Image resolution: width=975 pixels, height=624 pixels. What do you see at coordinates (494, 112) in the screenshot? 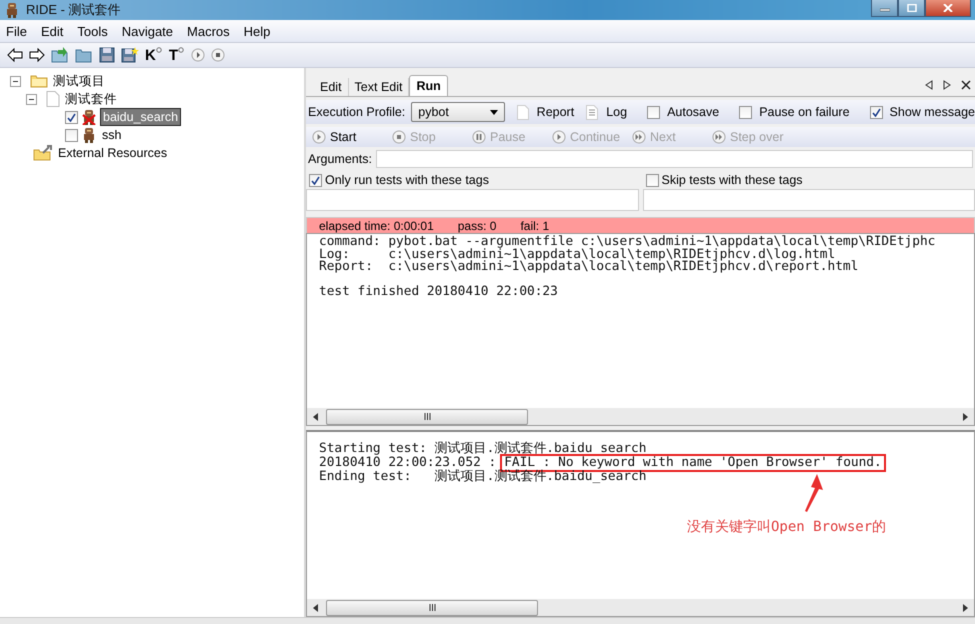
I see `dropdown-arrow-icon` at bounding box center [494, 112].